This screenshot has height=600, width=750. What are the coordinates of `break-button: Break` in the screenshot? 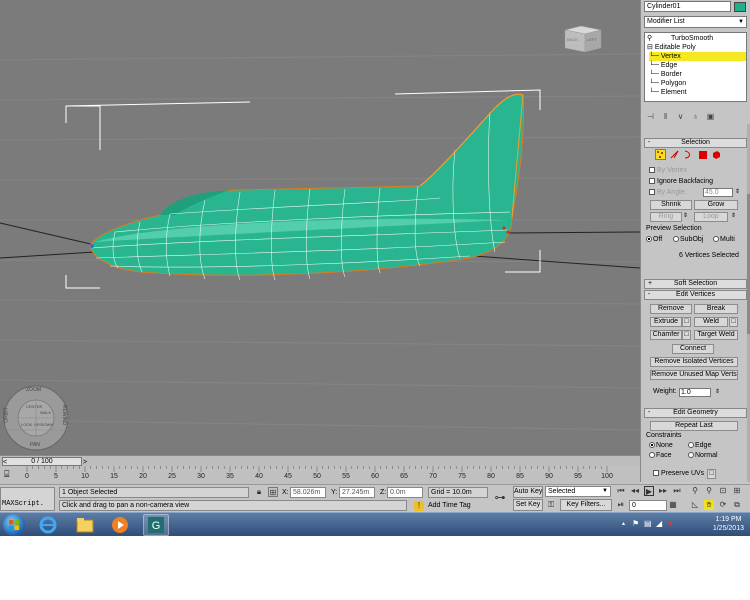 It's located at (716, 309).